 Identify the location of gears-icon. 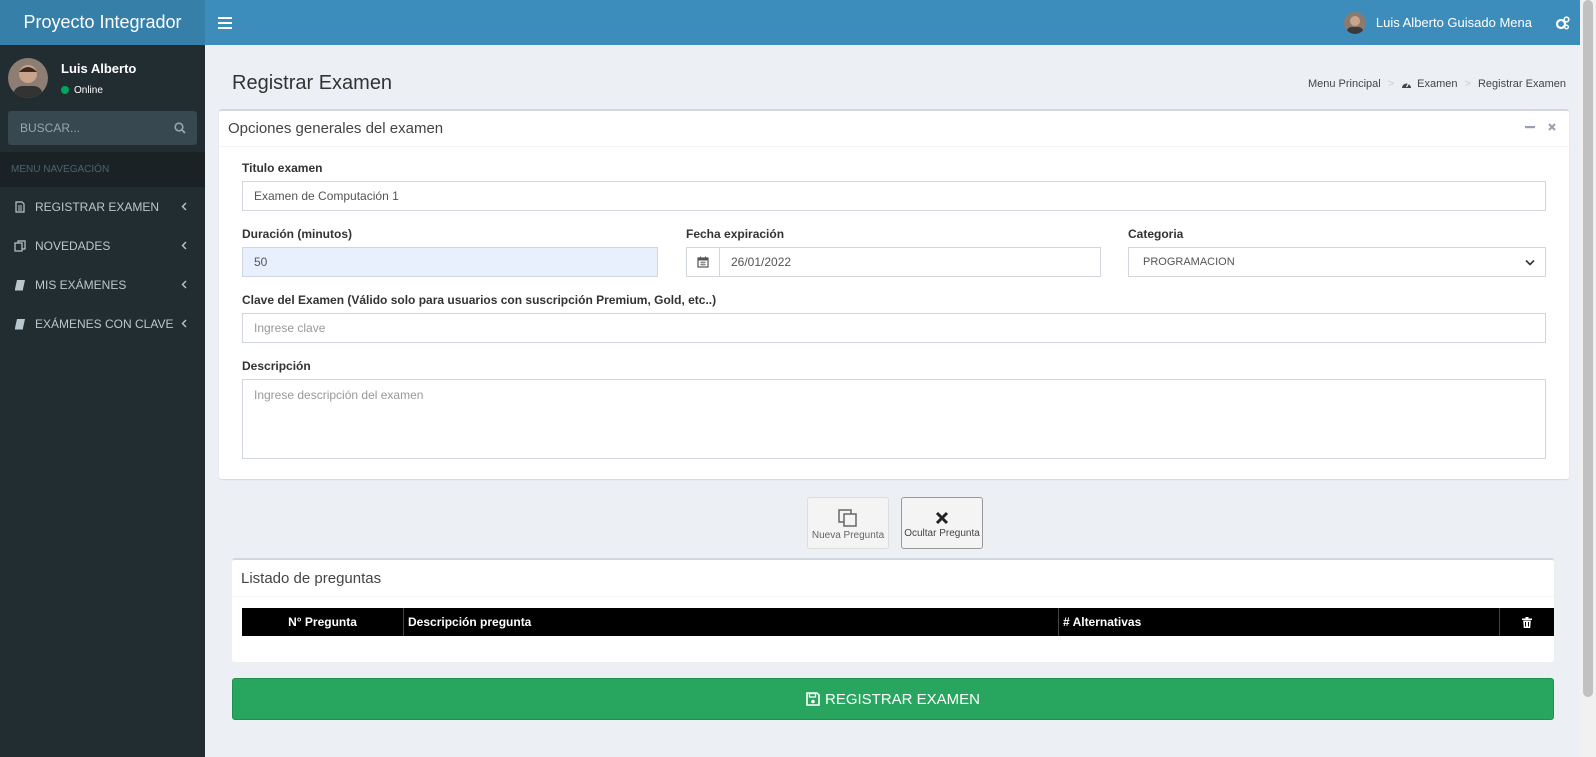
(1562, 22).